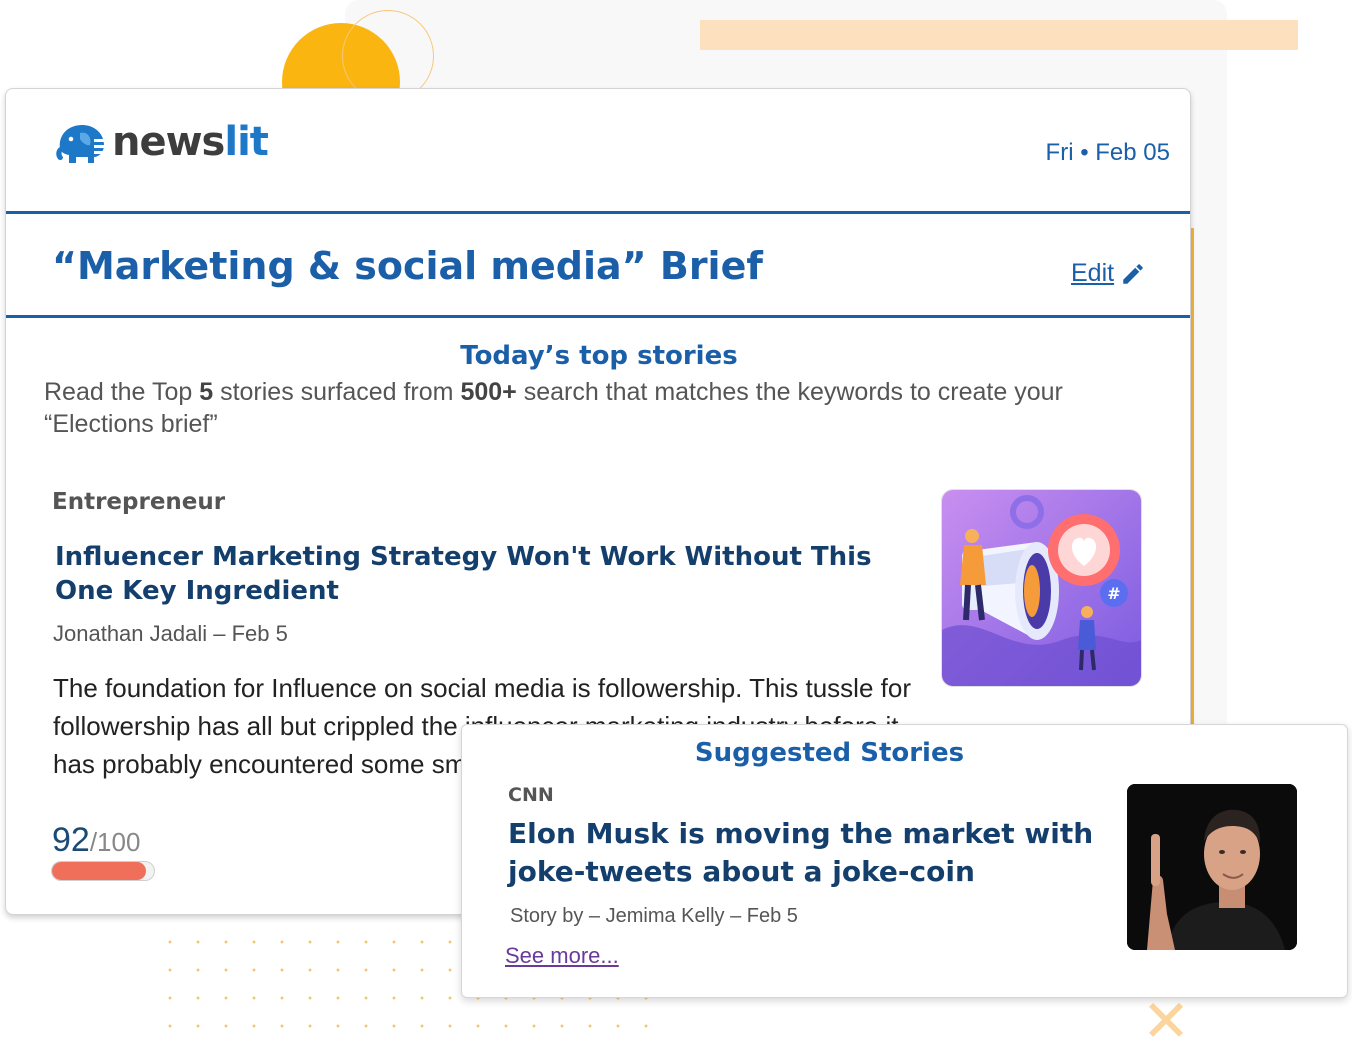 This screenshot has width=1352, height=1055. What do you see at coordinates (206, 392) in the screenshot?
I see `intro-story-count: 5` at bounding box center [206, 392].